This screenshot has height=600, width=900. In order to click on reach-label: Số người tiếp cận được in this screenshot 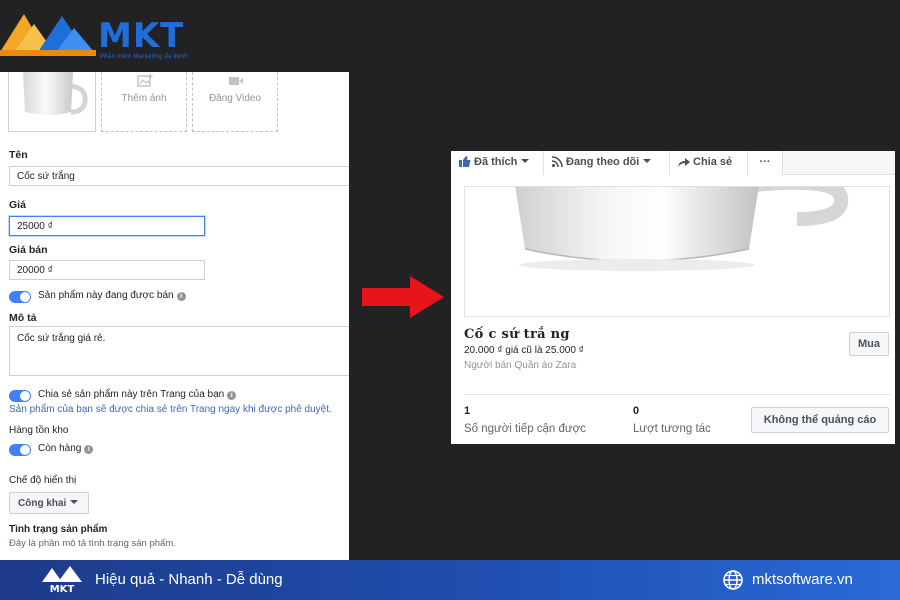, I will do `click(525, 429)`.